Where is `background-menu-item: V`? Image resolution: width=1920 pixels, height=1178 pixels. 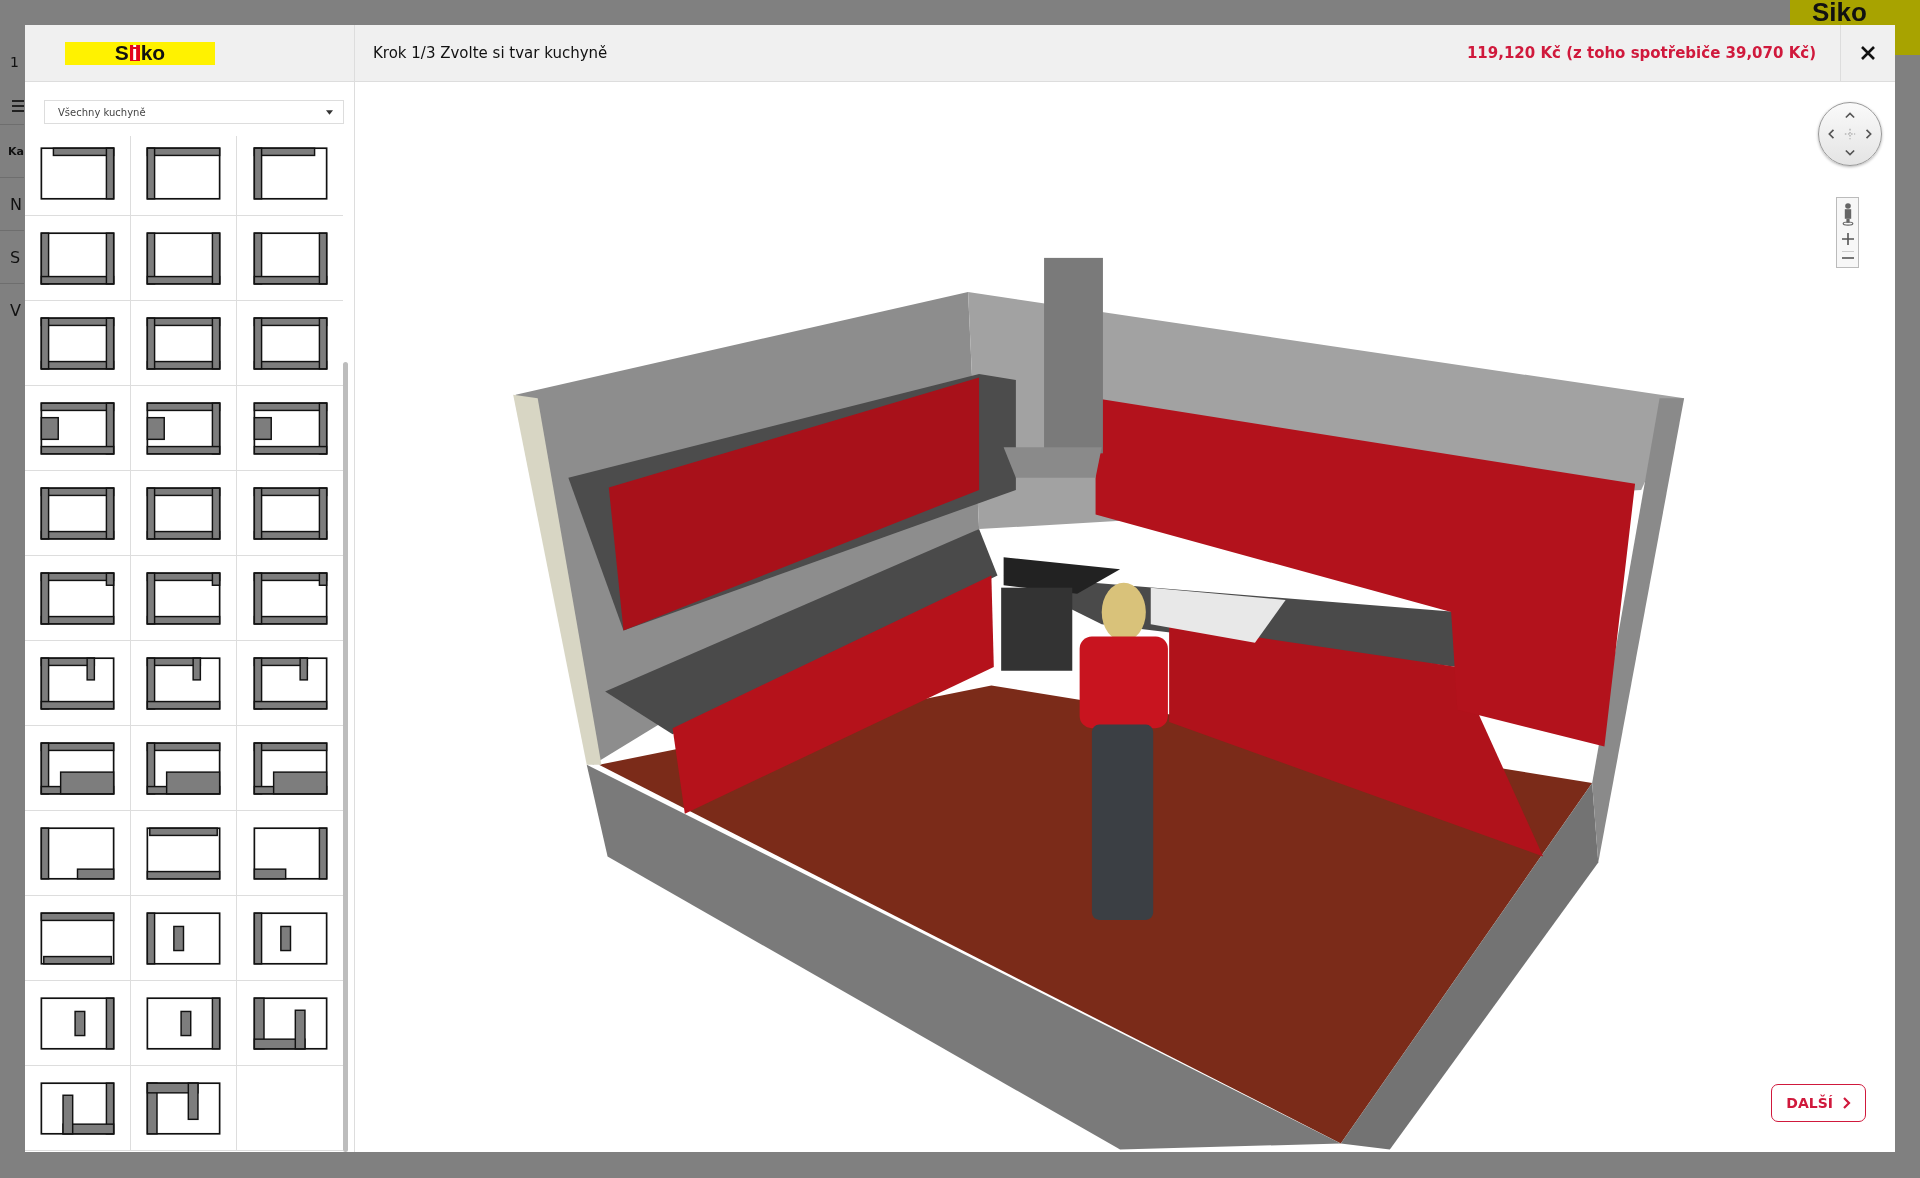 background-menu-item: V is located at coordinates (15, 310).